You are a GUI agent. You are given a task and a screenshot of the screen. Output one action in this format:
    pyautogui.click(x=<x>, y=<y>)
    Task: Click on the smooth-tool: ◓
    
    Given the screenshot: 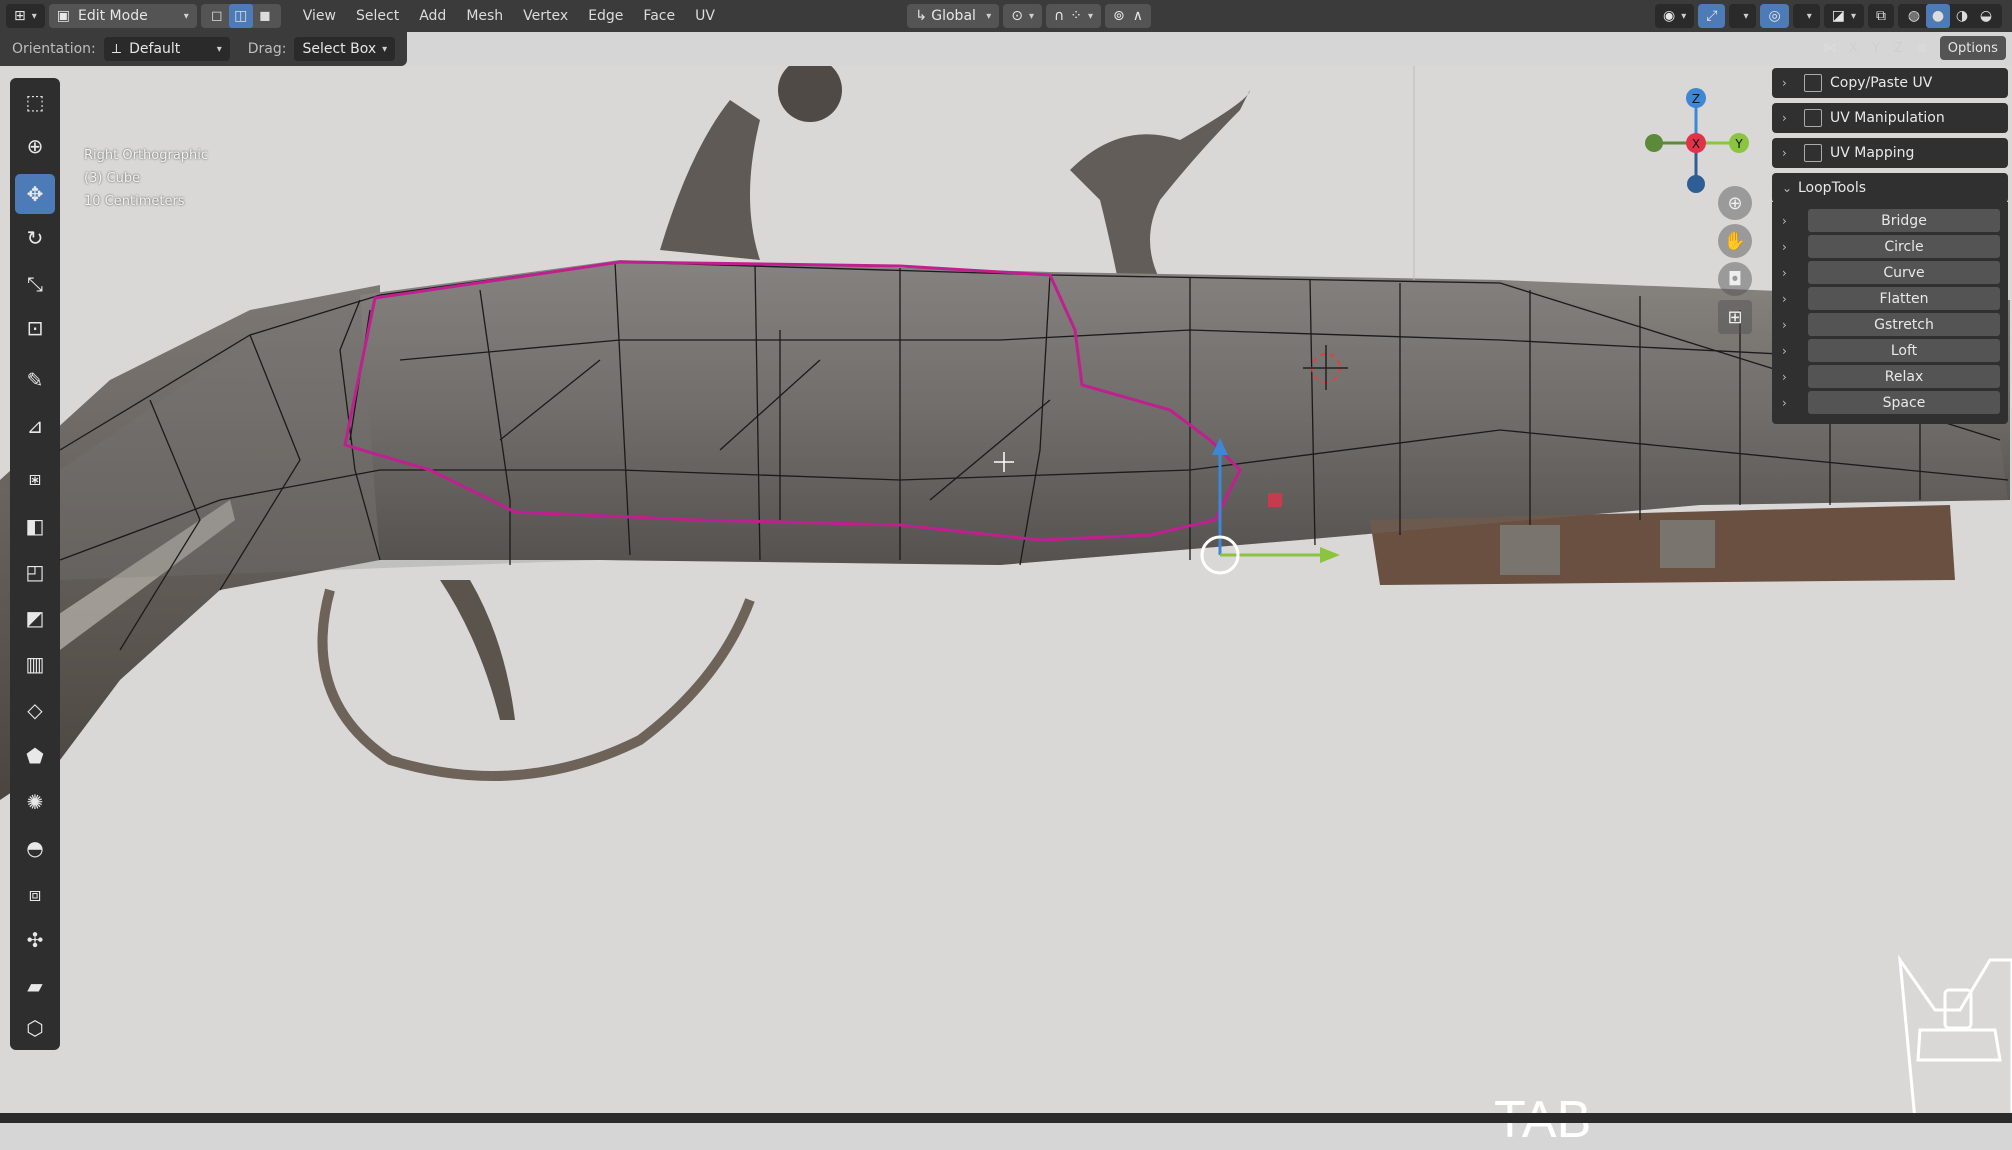 What is the action you would take?
    pyautogui.click(x=35, y=848)
    